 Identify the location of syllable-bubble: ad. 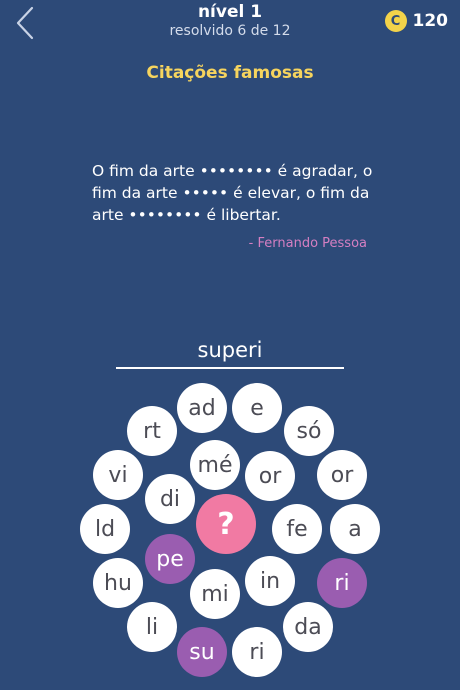
(202, 408).